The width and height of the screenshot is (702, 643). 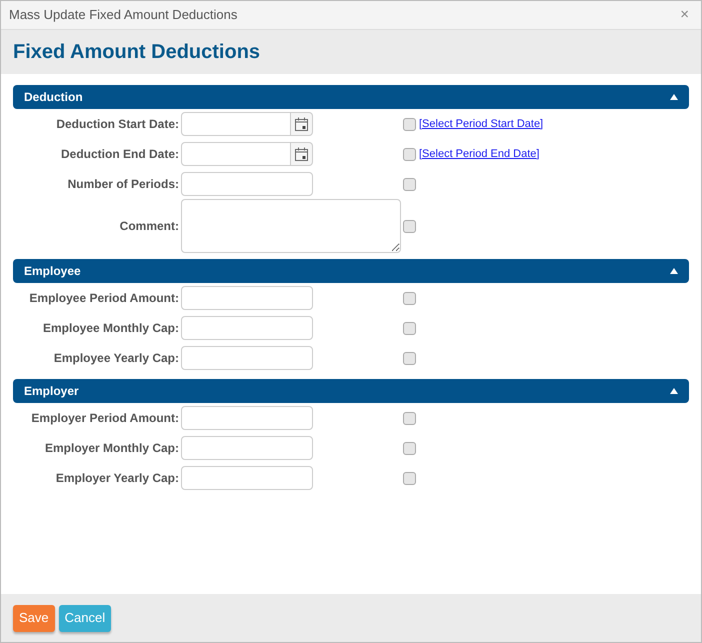 What do you see at coordinates (52, 271) in the screenshot?
I see `section-title: Employee` at bounding box center [52, 271].